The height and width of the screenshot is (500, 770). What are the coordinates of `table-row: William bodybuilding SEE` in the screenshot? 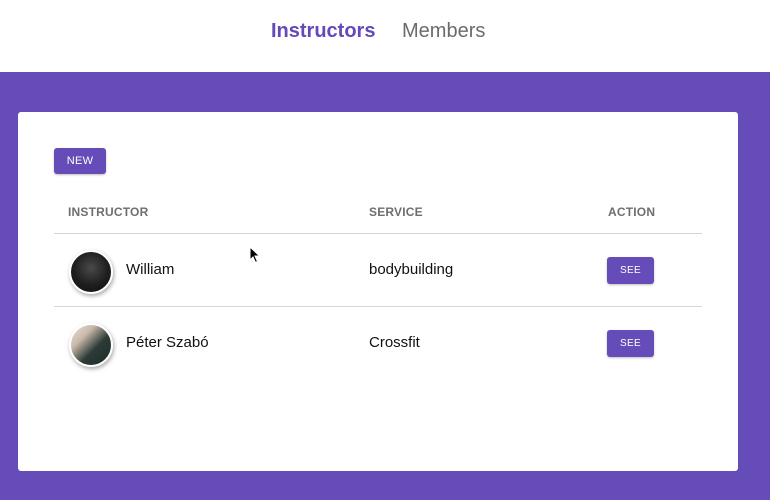 It's located at (378, 270).